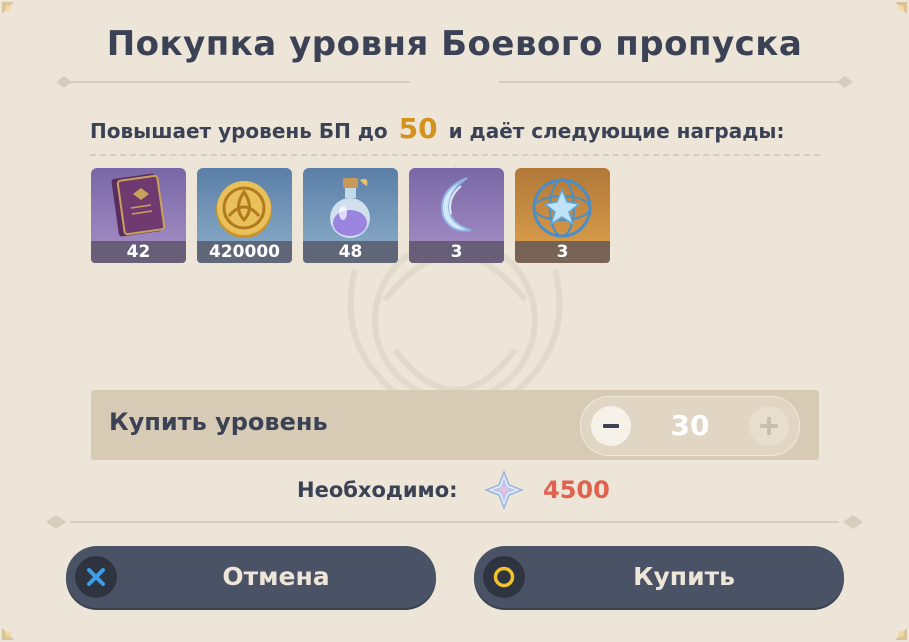 This screenshot has height=642, width=909. What do you see at coordinates (455, 155) in the screenshot?
I see `dashed-divider` at bounding box center [455, 155].